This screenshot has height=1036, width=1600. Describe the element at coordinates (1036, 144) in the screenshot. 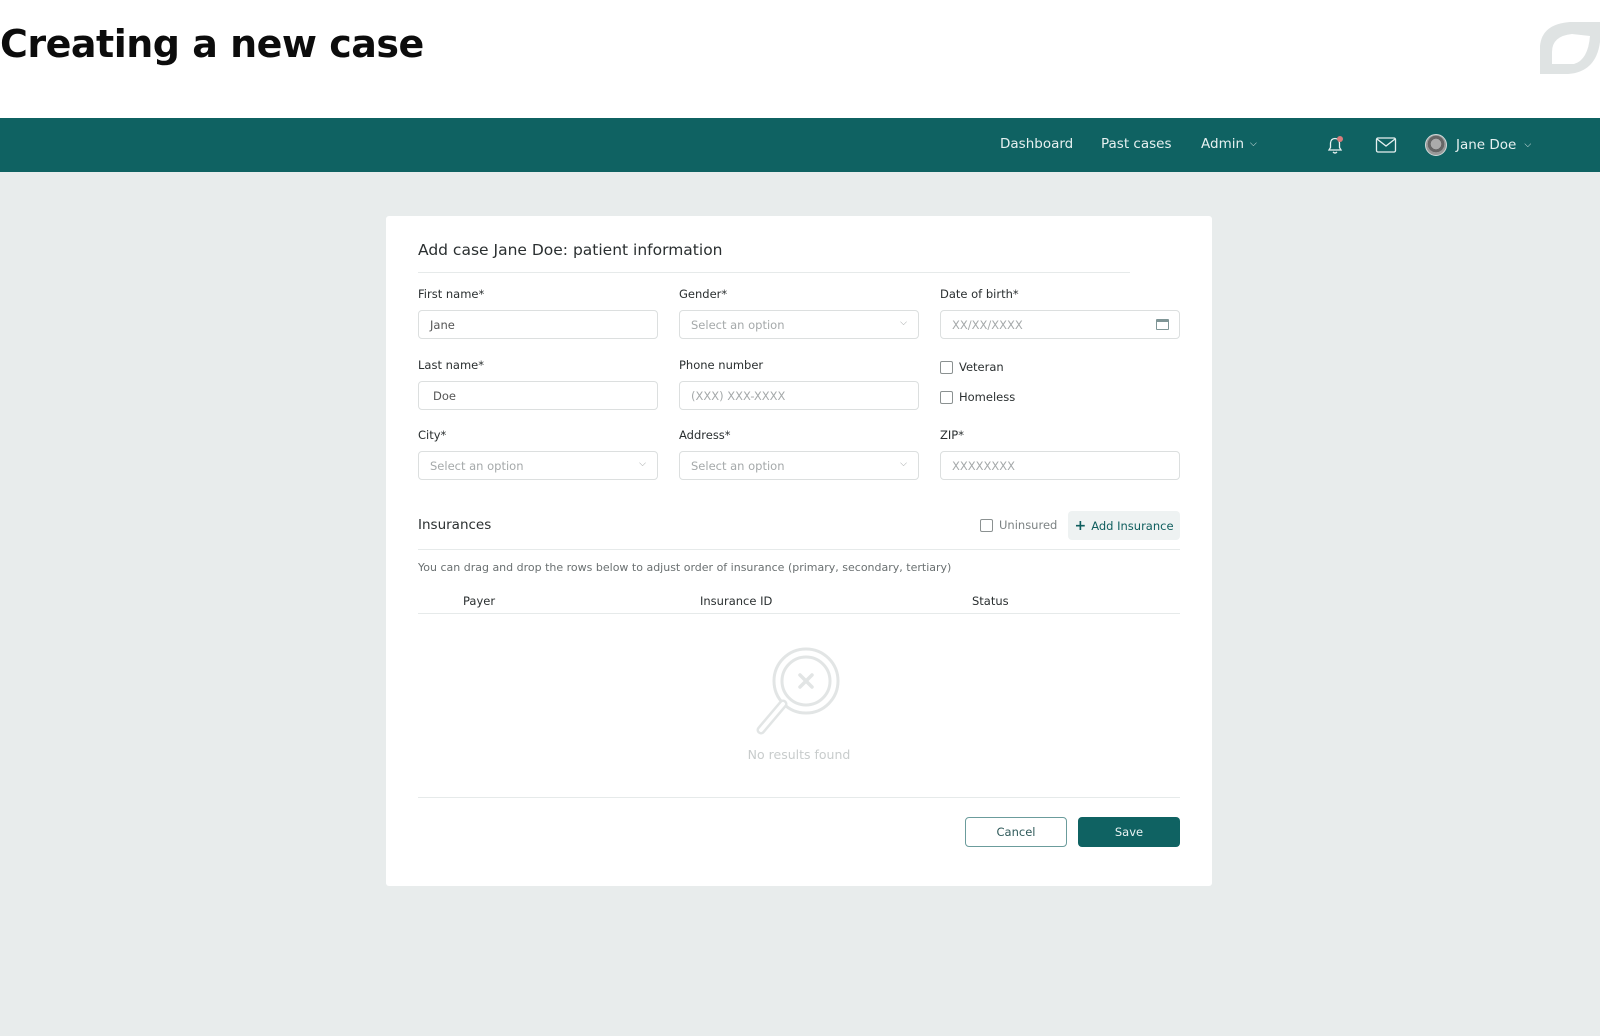

I see `nav-dashboard: Dashboard` at that location.